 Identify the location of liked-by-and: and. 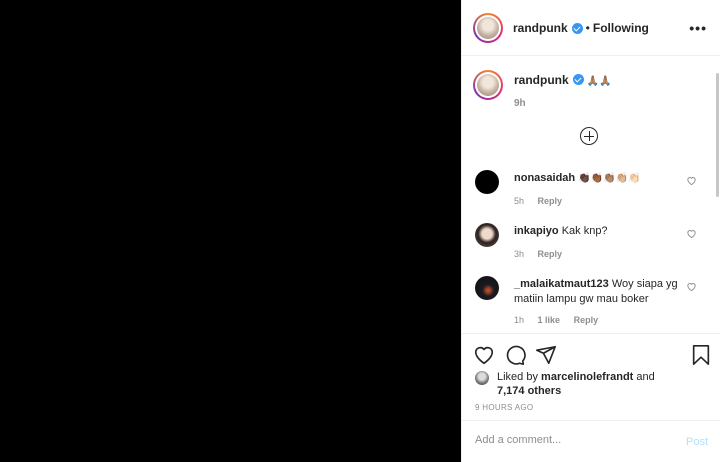
(645, 377).